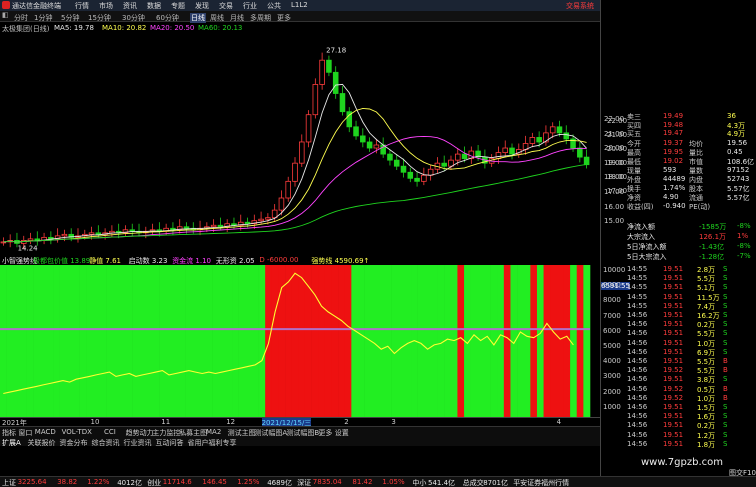  I want to click on indicator-tab-4: CCI, so click(110, 432).